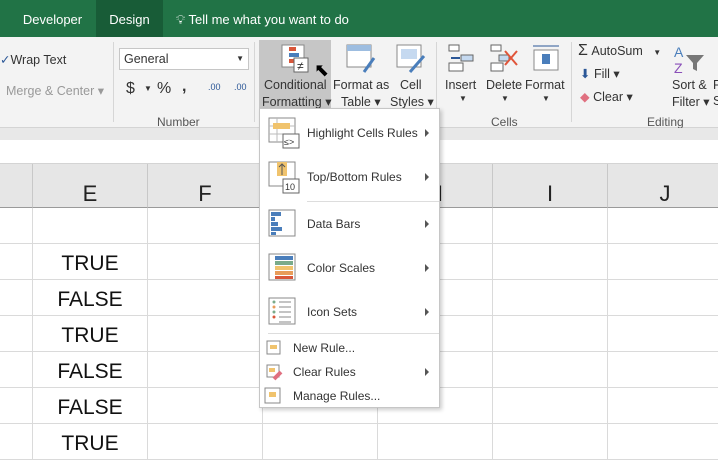  What do you see at coordinates (600, 73) in the screenshot?
I see `fill-button: ⬇ Fill ▾` at bounding box center [600, 73].